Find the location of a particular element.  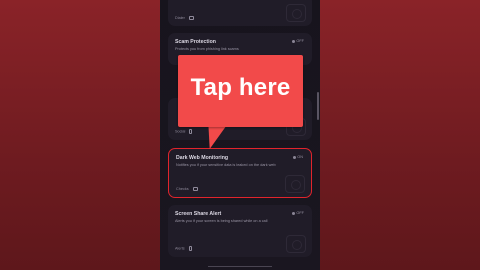

card-footer-label: Social is located at coordinates (180, 131).